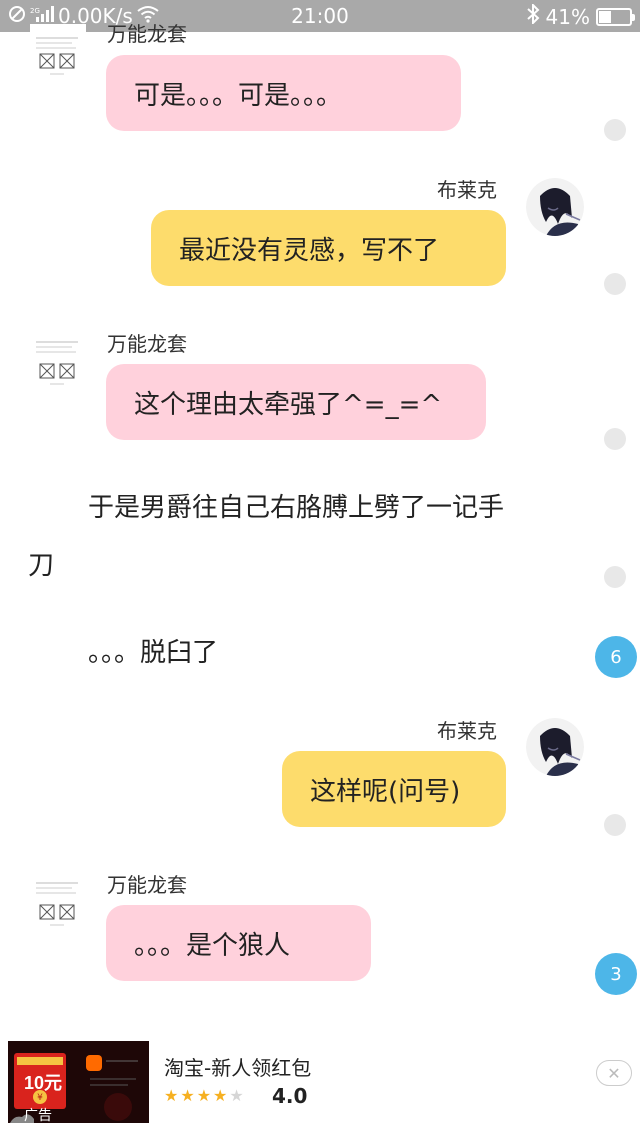 Image resolution: width=640 pixels, height=1138 pixels. Describe the element at coordinates (290, 1096) in the screenshot. I see `rating-value: 4.0` at that location.